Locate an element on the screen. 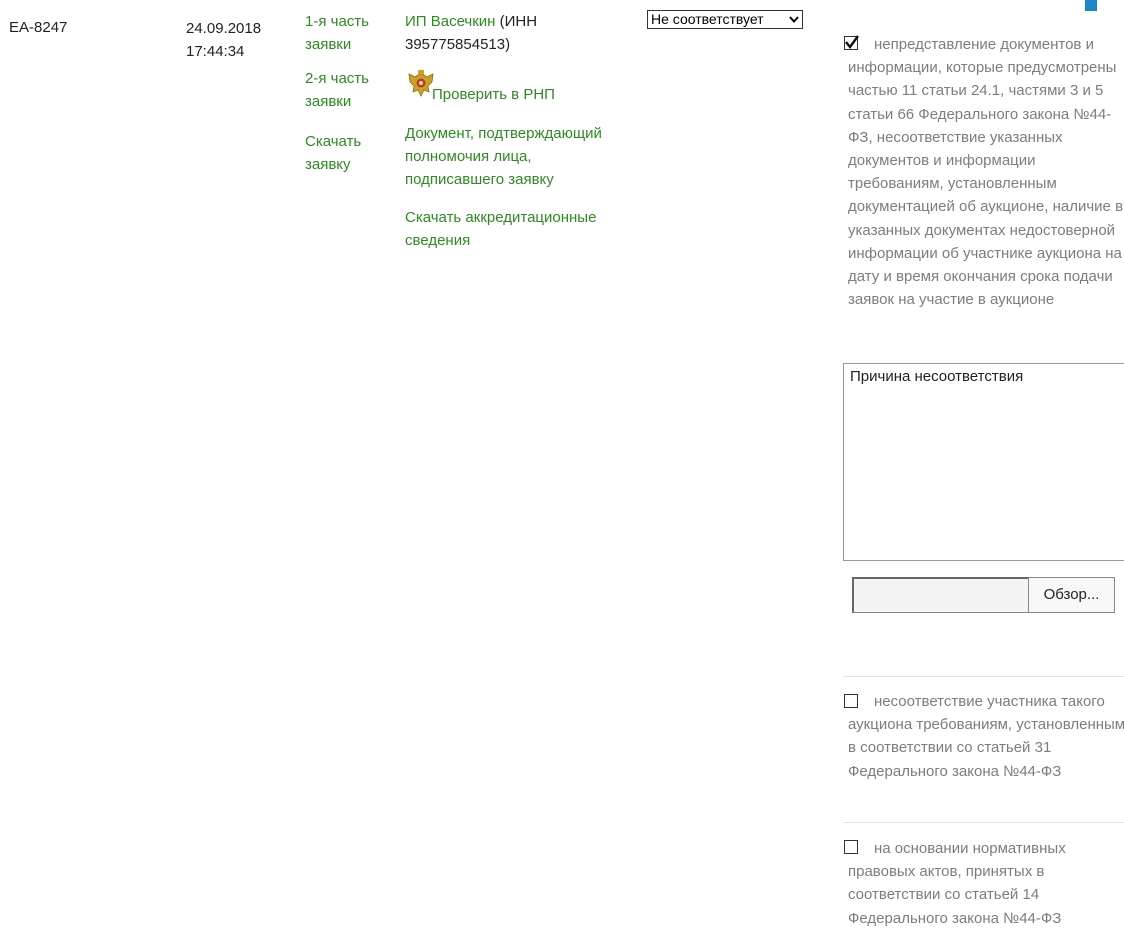 The image size is (1124, 930). part2-link-line2: заявки is located at coordinates (328, 101).